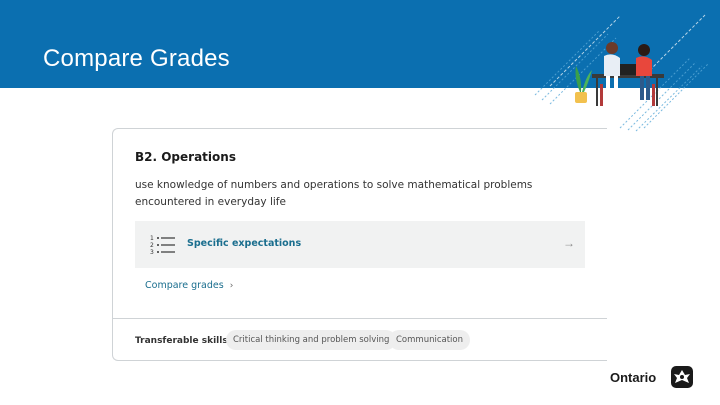 The image size is (720, 405). I want to click on ontario-wordmark: Ontario, so click(633, 377).